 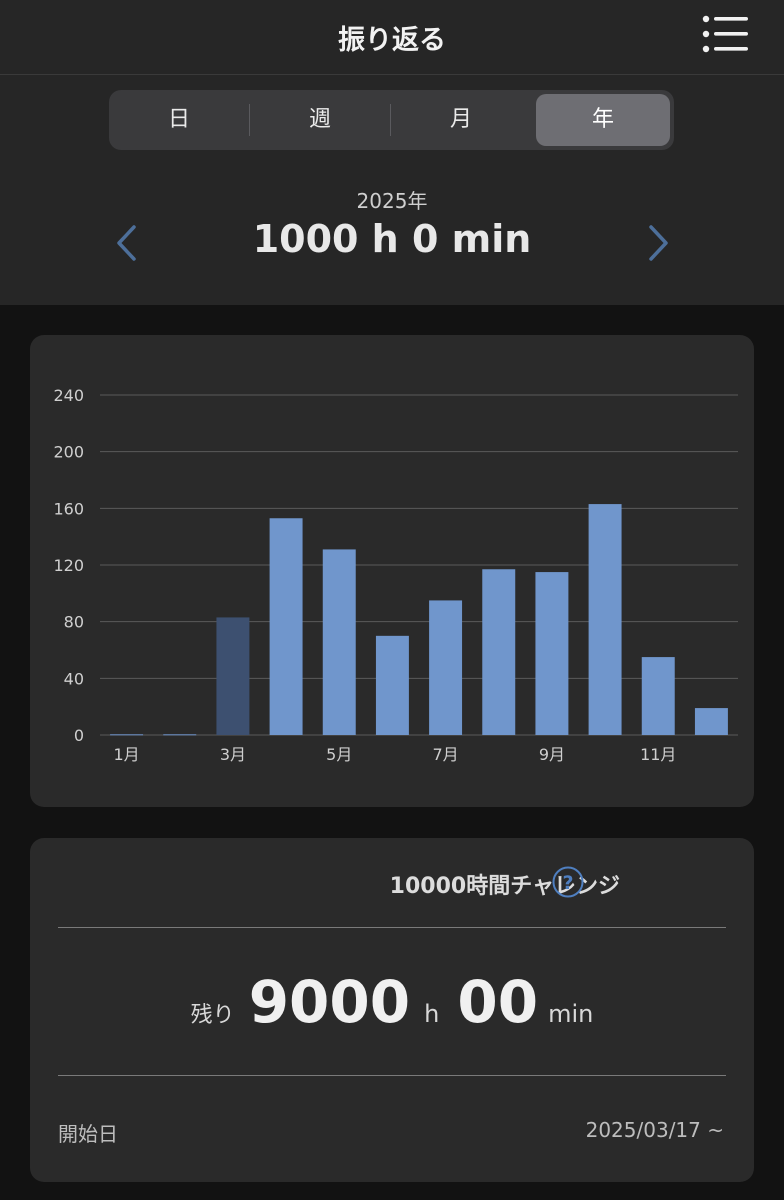 What do you see at coordinates (498, 1002) in the screenshot?
I see `remaining-minutes: 00` at bounding box center [498, 1002].